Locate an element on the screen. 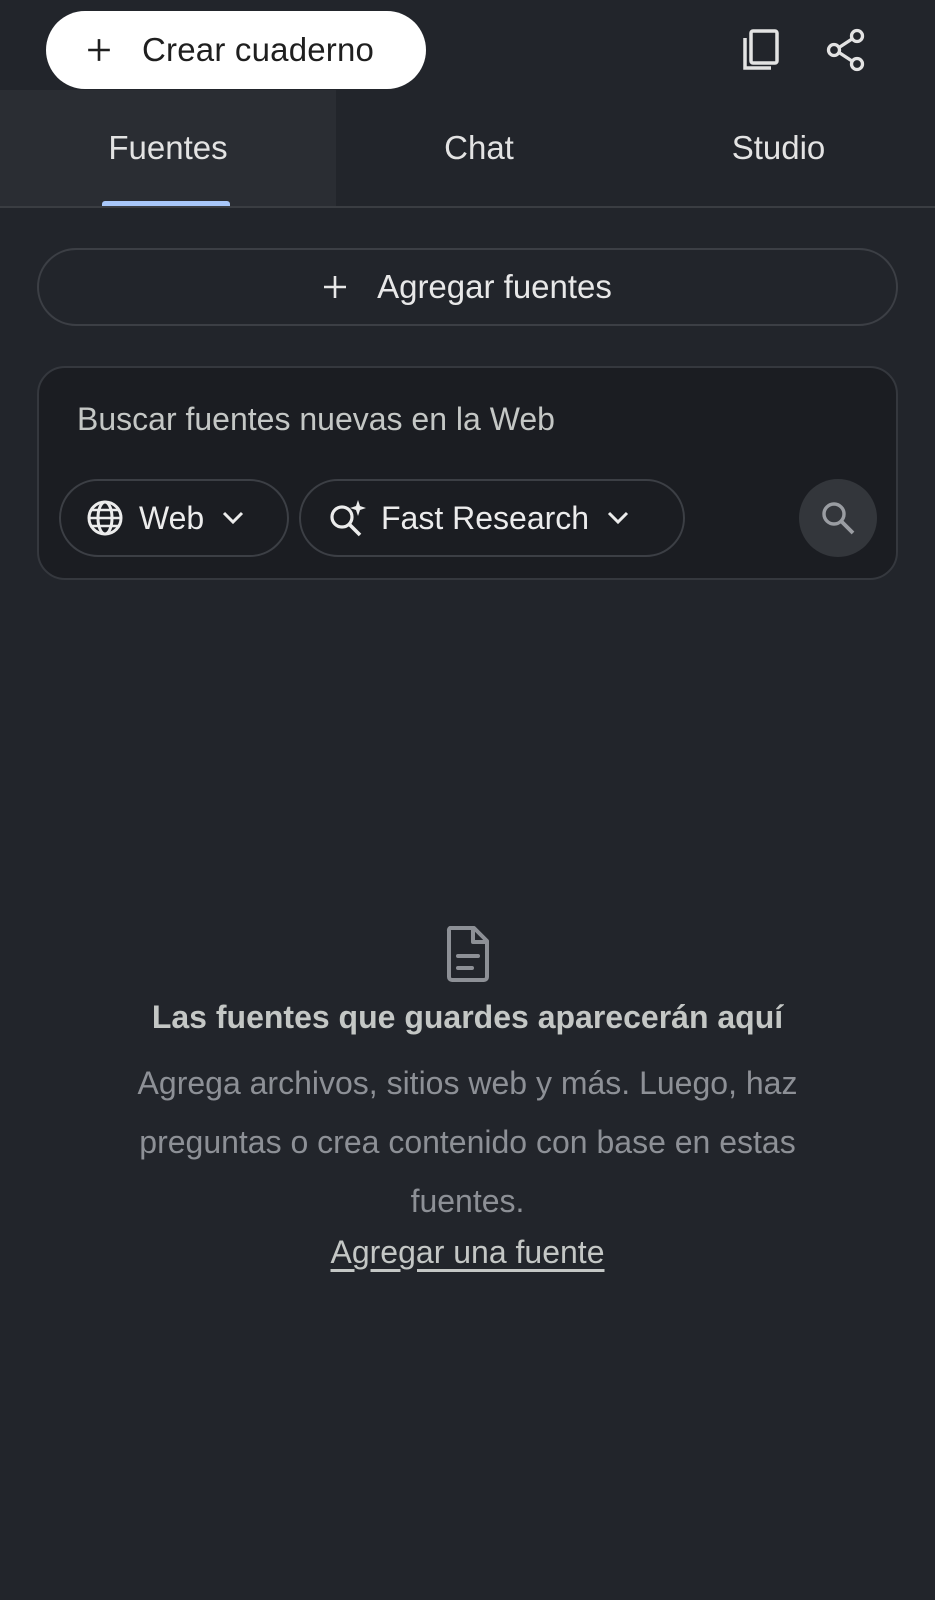 The height and width of the screenshot is (1600, 935). top-bar: Crear cuaderno is located at coordinates (467, 45).